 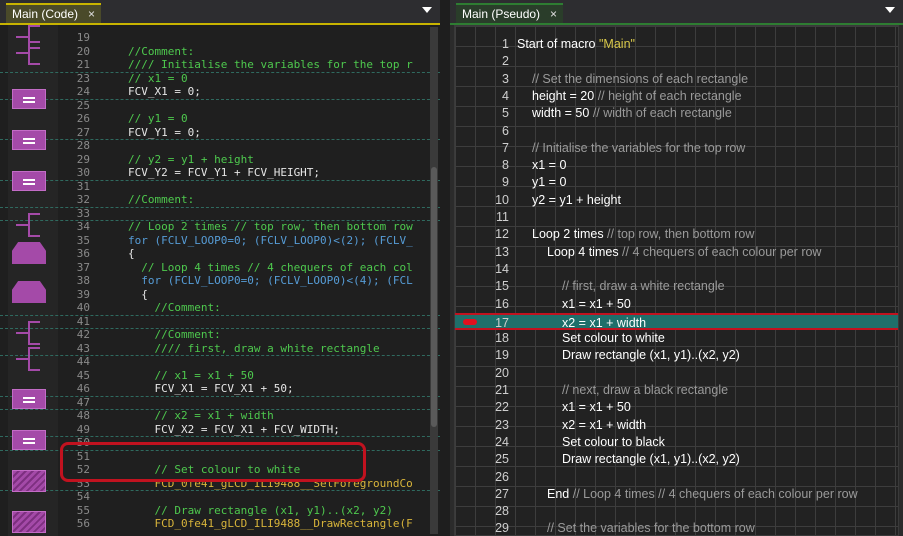 I want to click on pseudo-line: 16 x1 = x1 + 50, so click(x=676, y=304).